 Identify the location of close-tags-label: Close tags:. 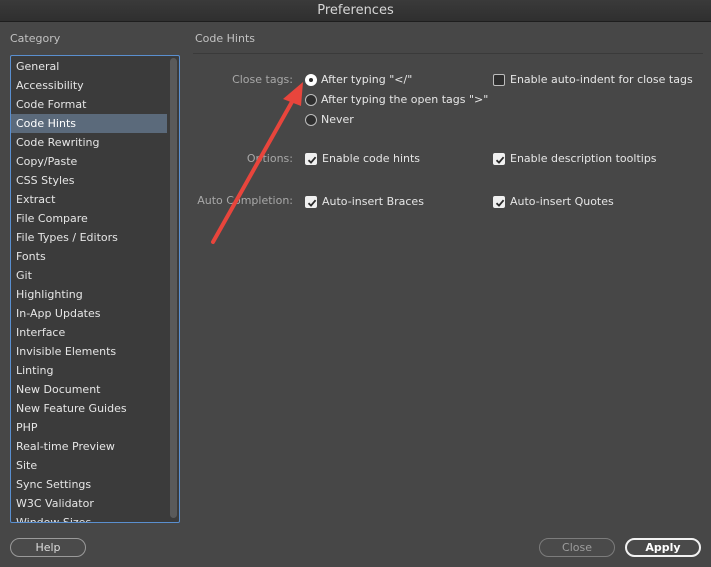
(262, 79).